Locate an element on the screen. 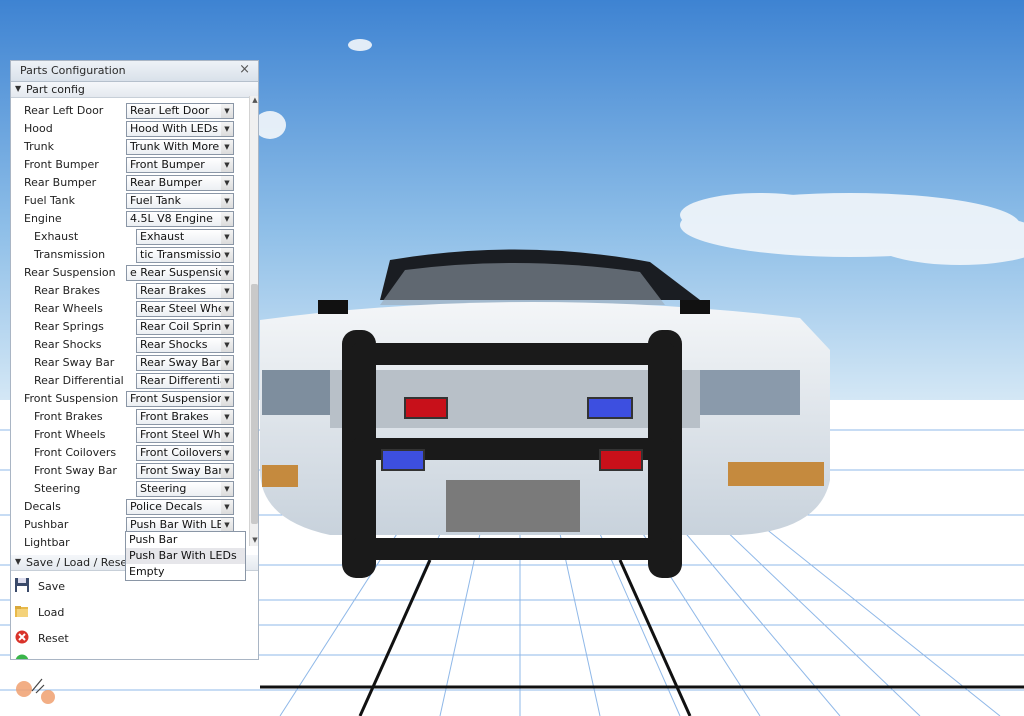  part-select: Front Suspension ▼ is located at coordinates (180, 399).